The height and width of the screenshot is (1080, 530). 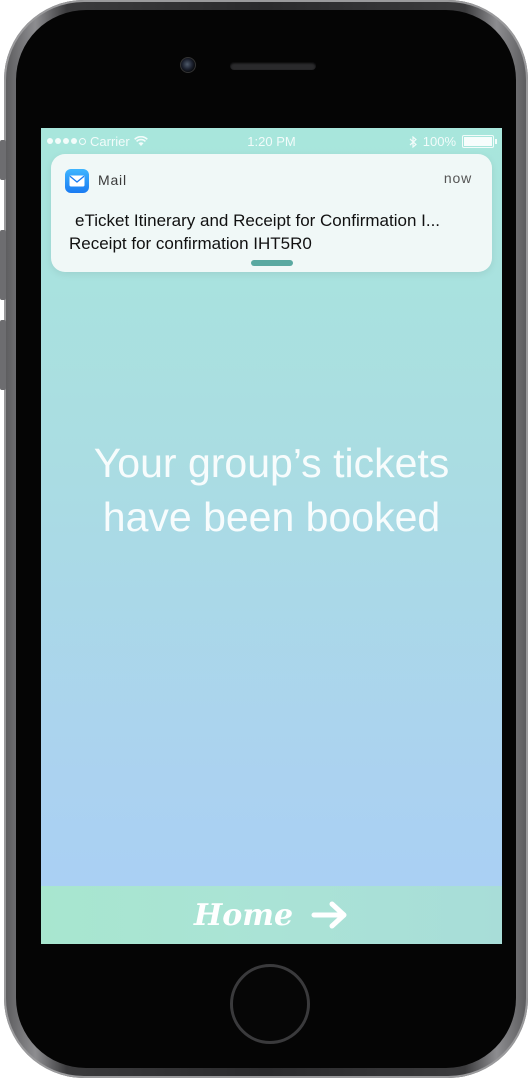 I want to click on battery-icon, so click(x=479, y=141).